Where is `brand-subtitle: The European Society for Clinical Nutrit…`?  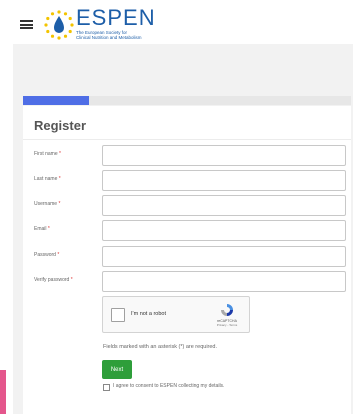
brand-subtitle: The European Society for Clinical Nutrit… is located at coordinates (109, 35).